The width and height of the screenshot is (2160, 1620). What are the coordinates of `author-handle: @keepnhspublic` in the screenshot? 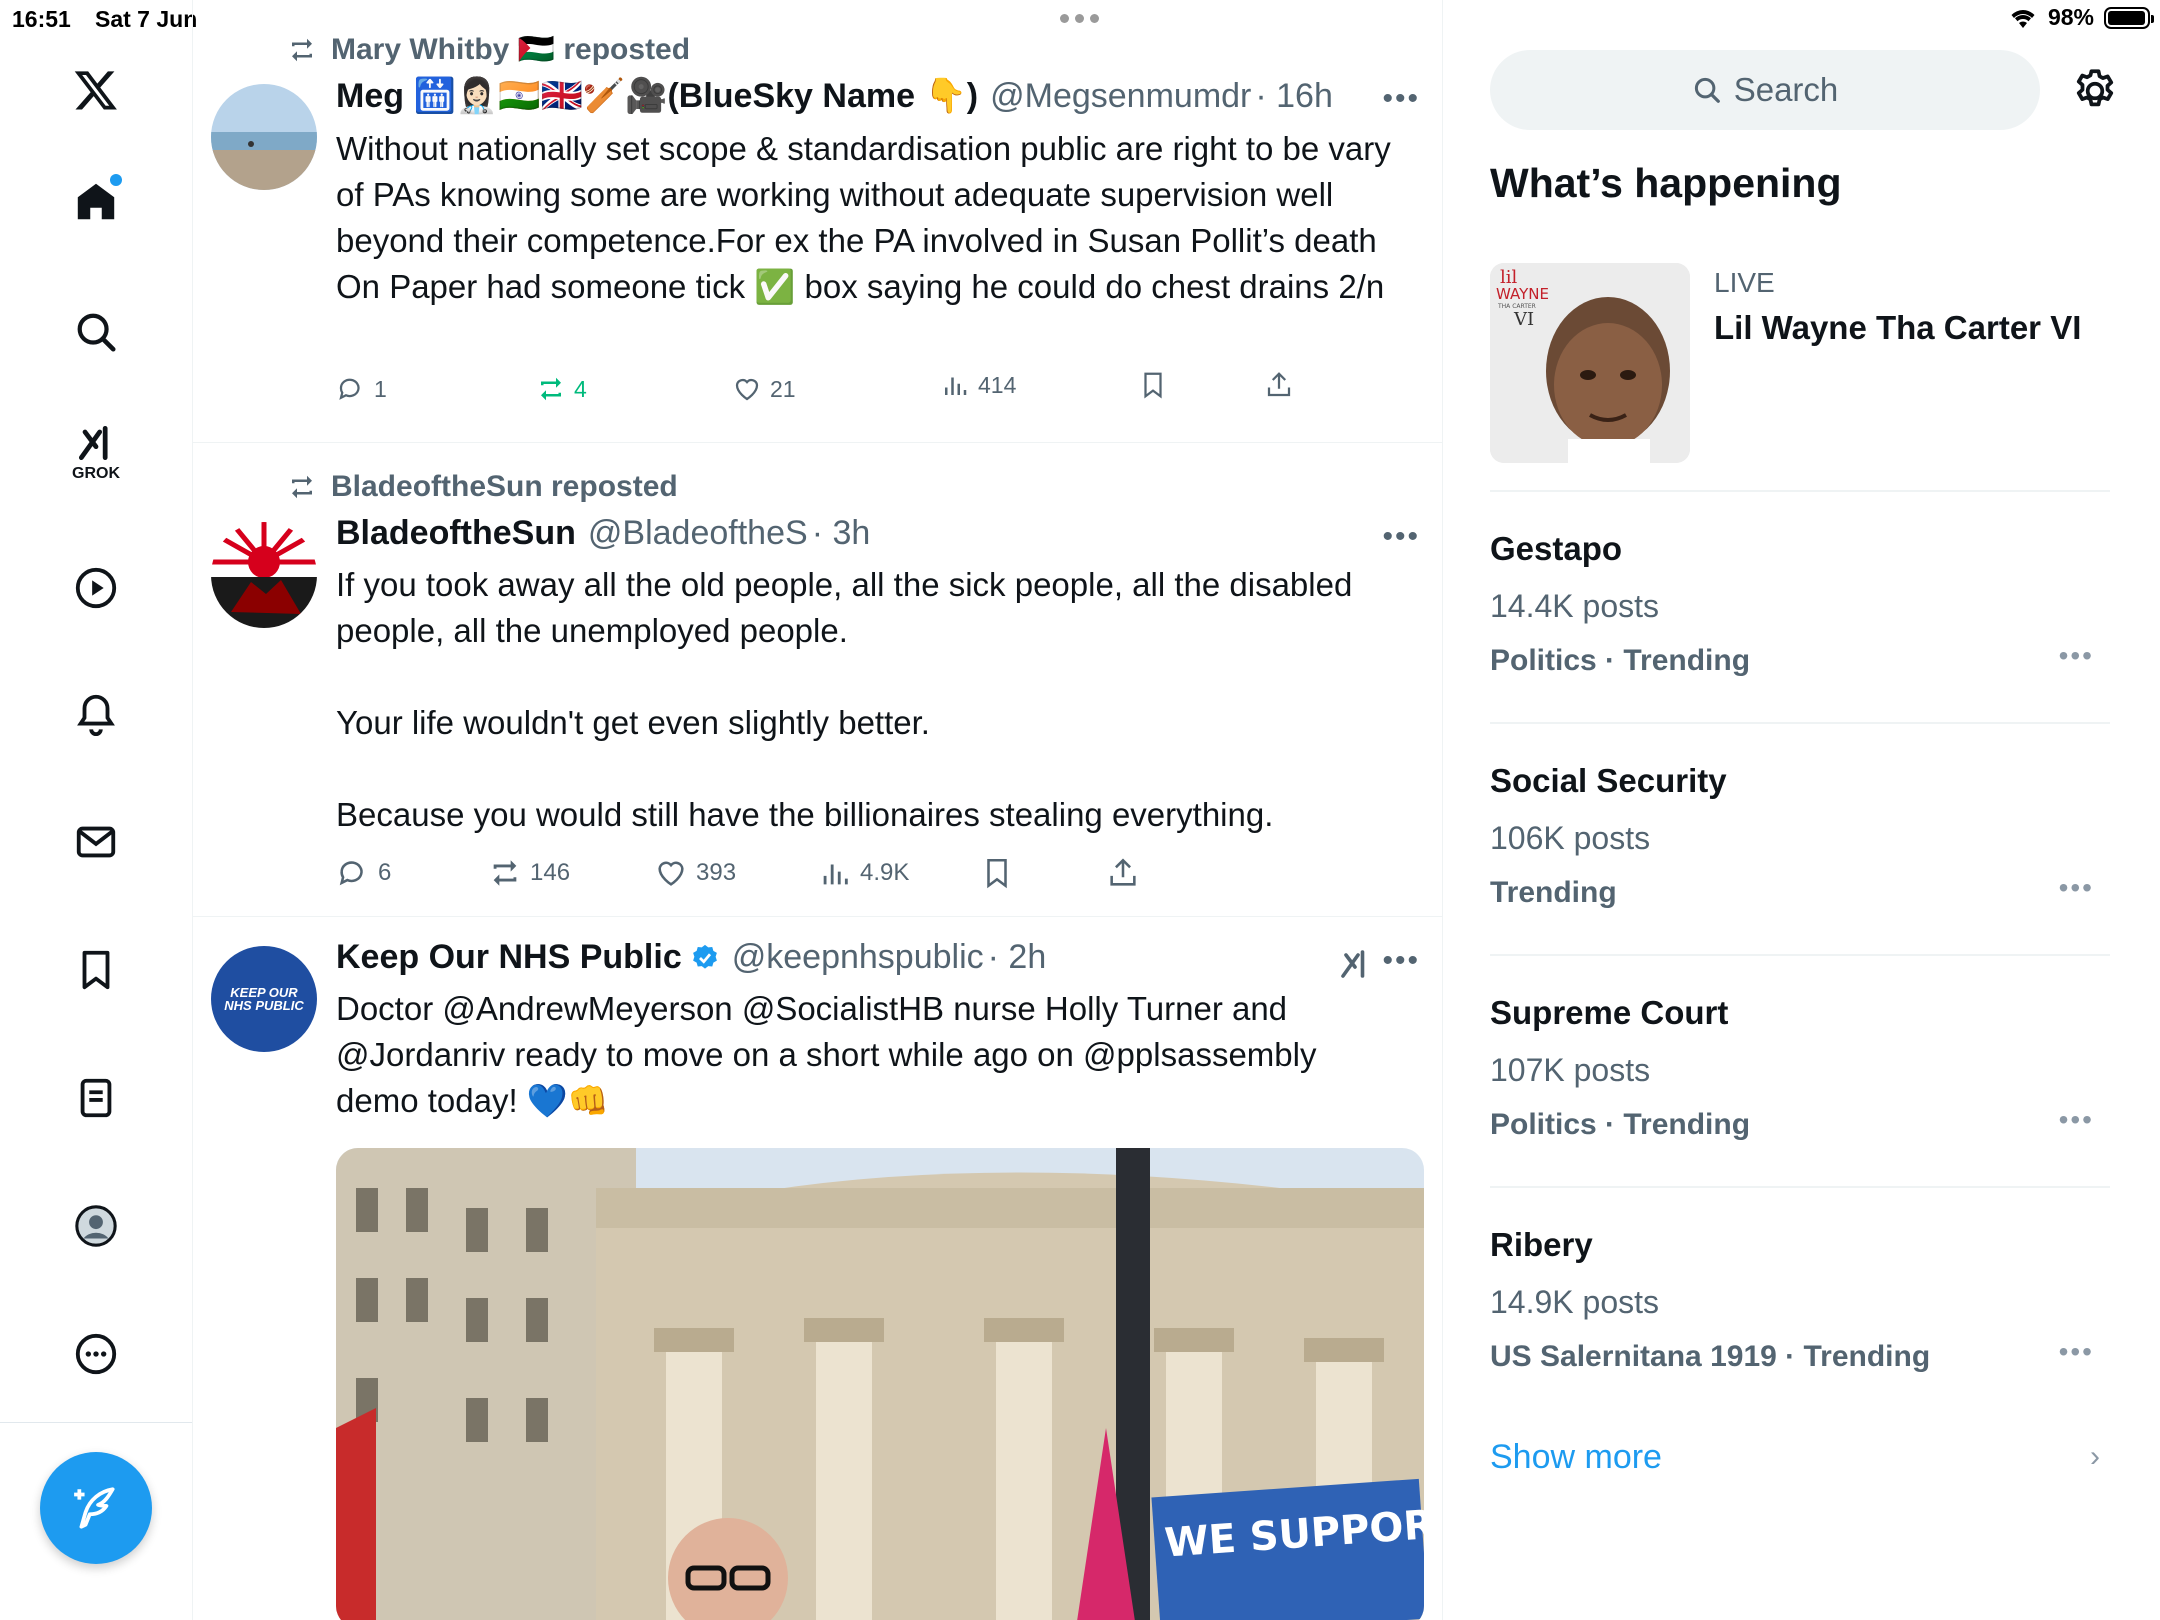 It's located at (858, 957).